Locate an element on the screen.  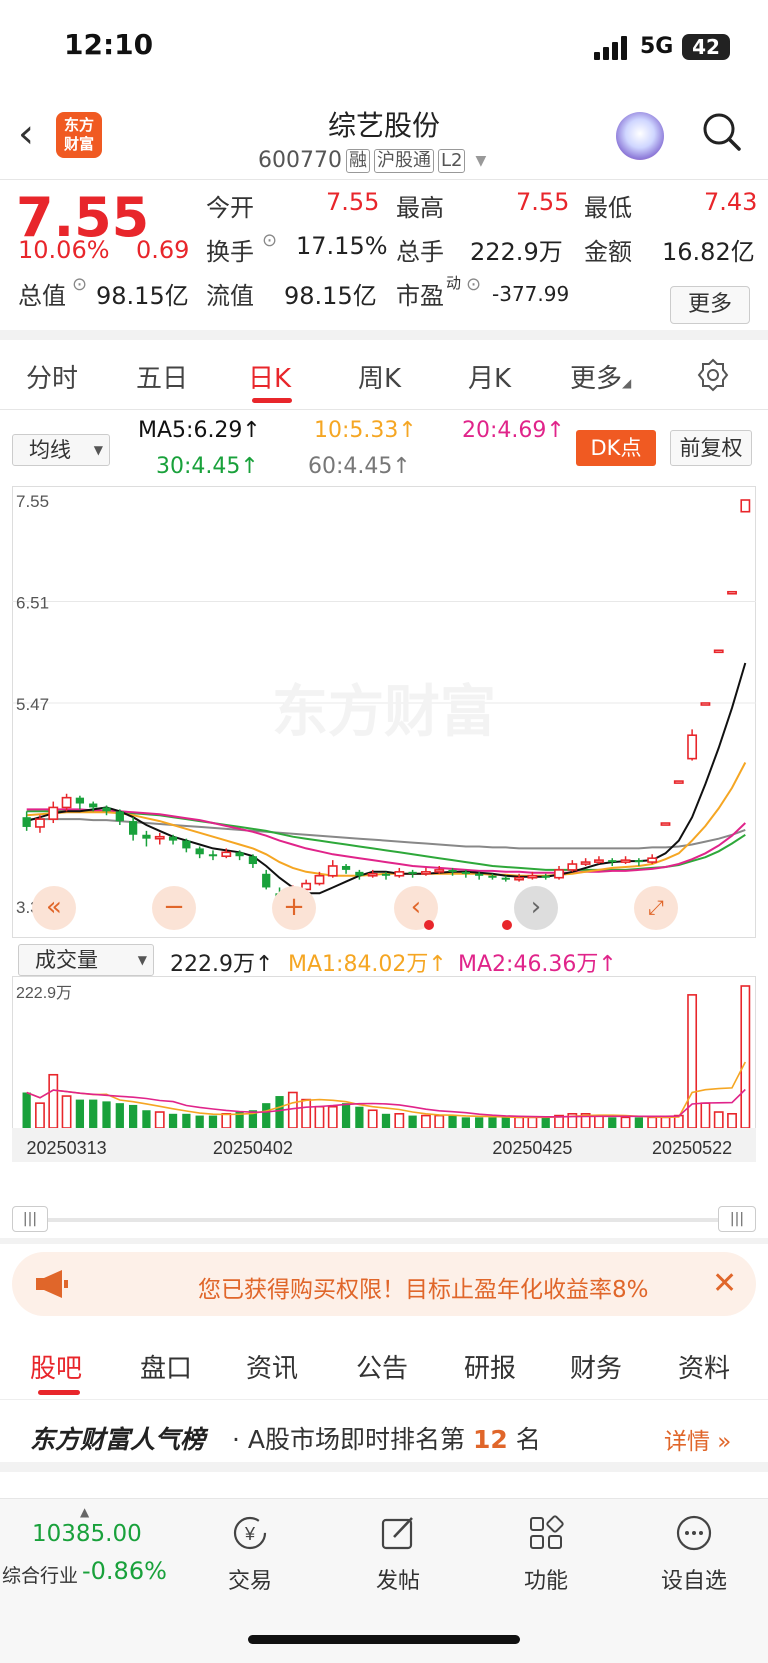
nav-functions: 功能 is located at coordinates (546, 1554).